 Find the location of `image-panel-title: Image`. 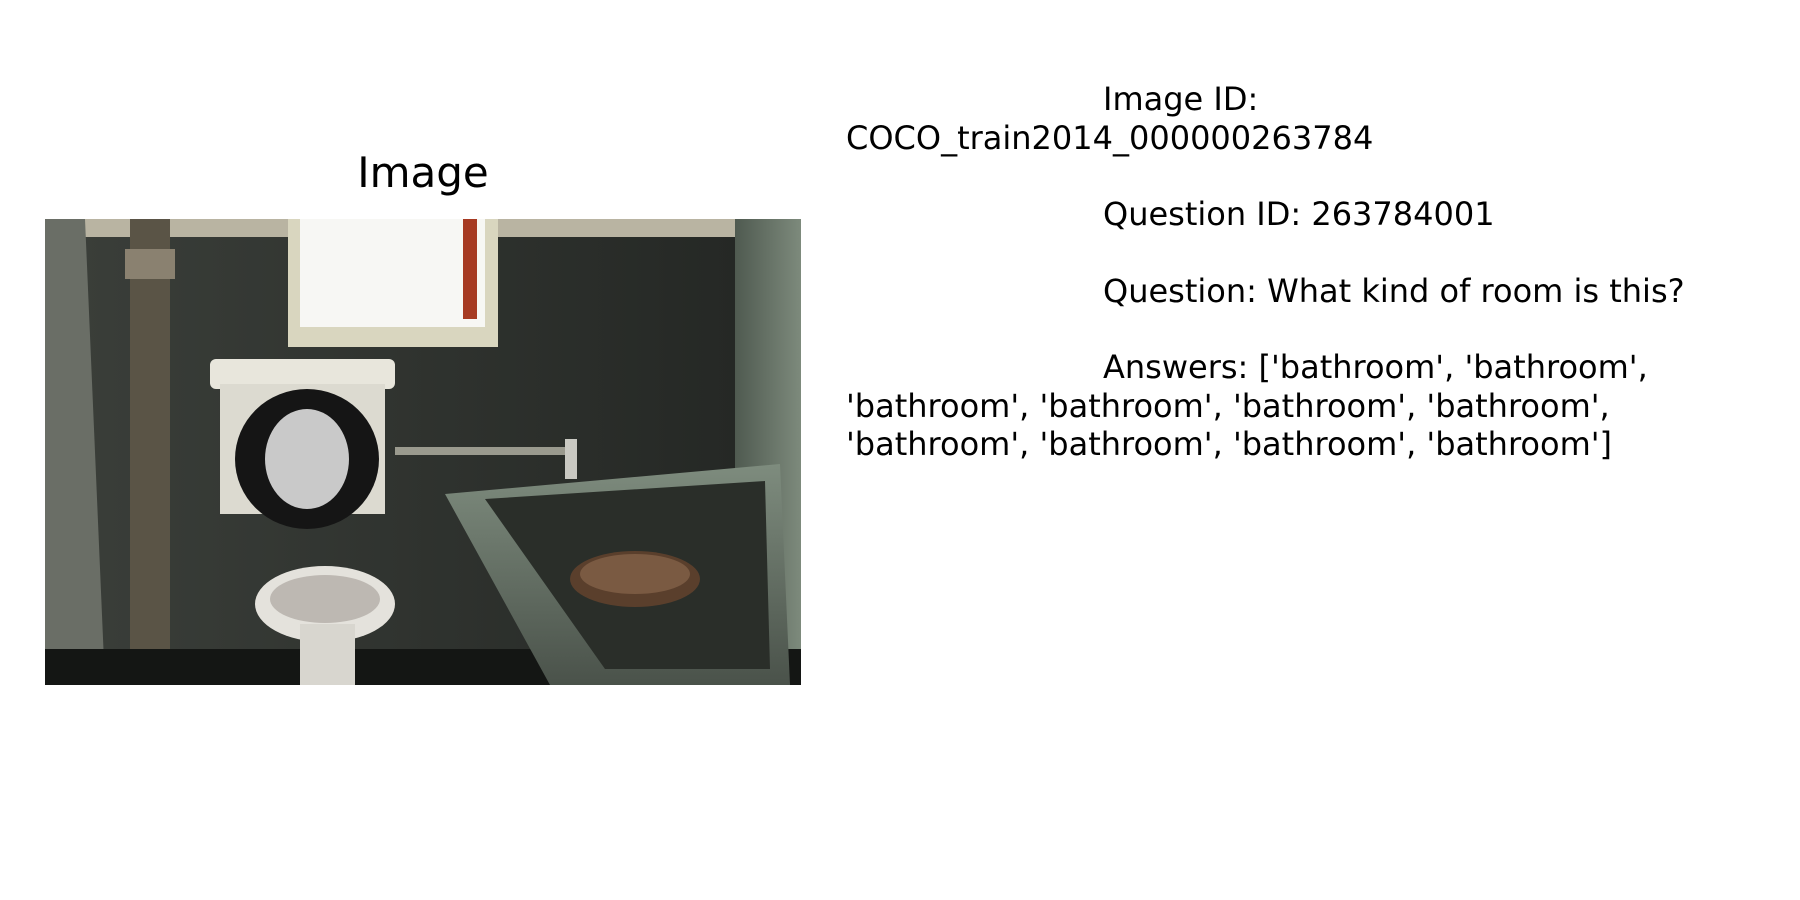

image-panel-title: Image is located at coordinates (423, 172).